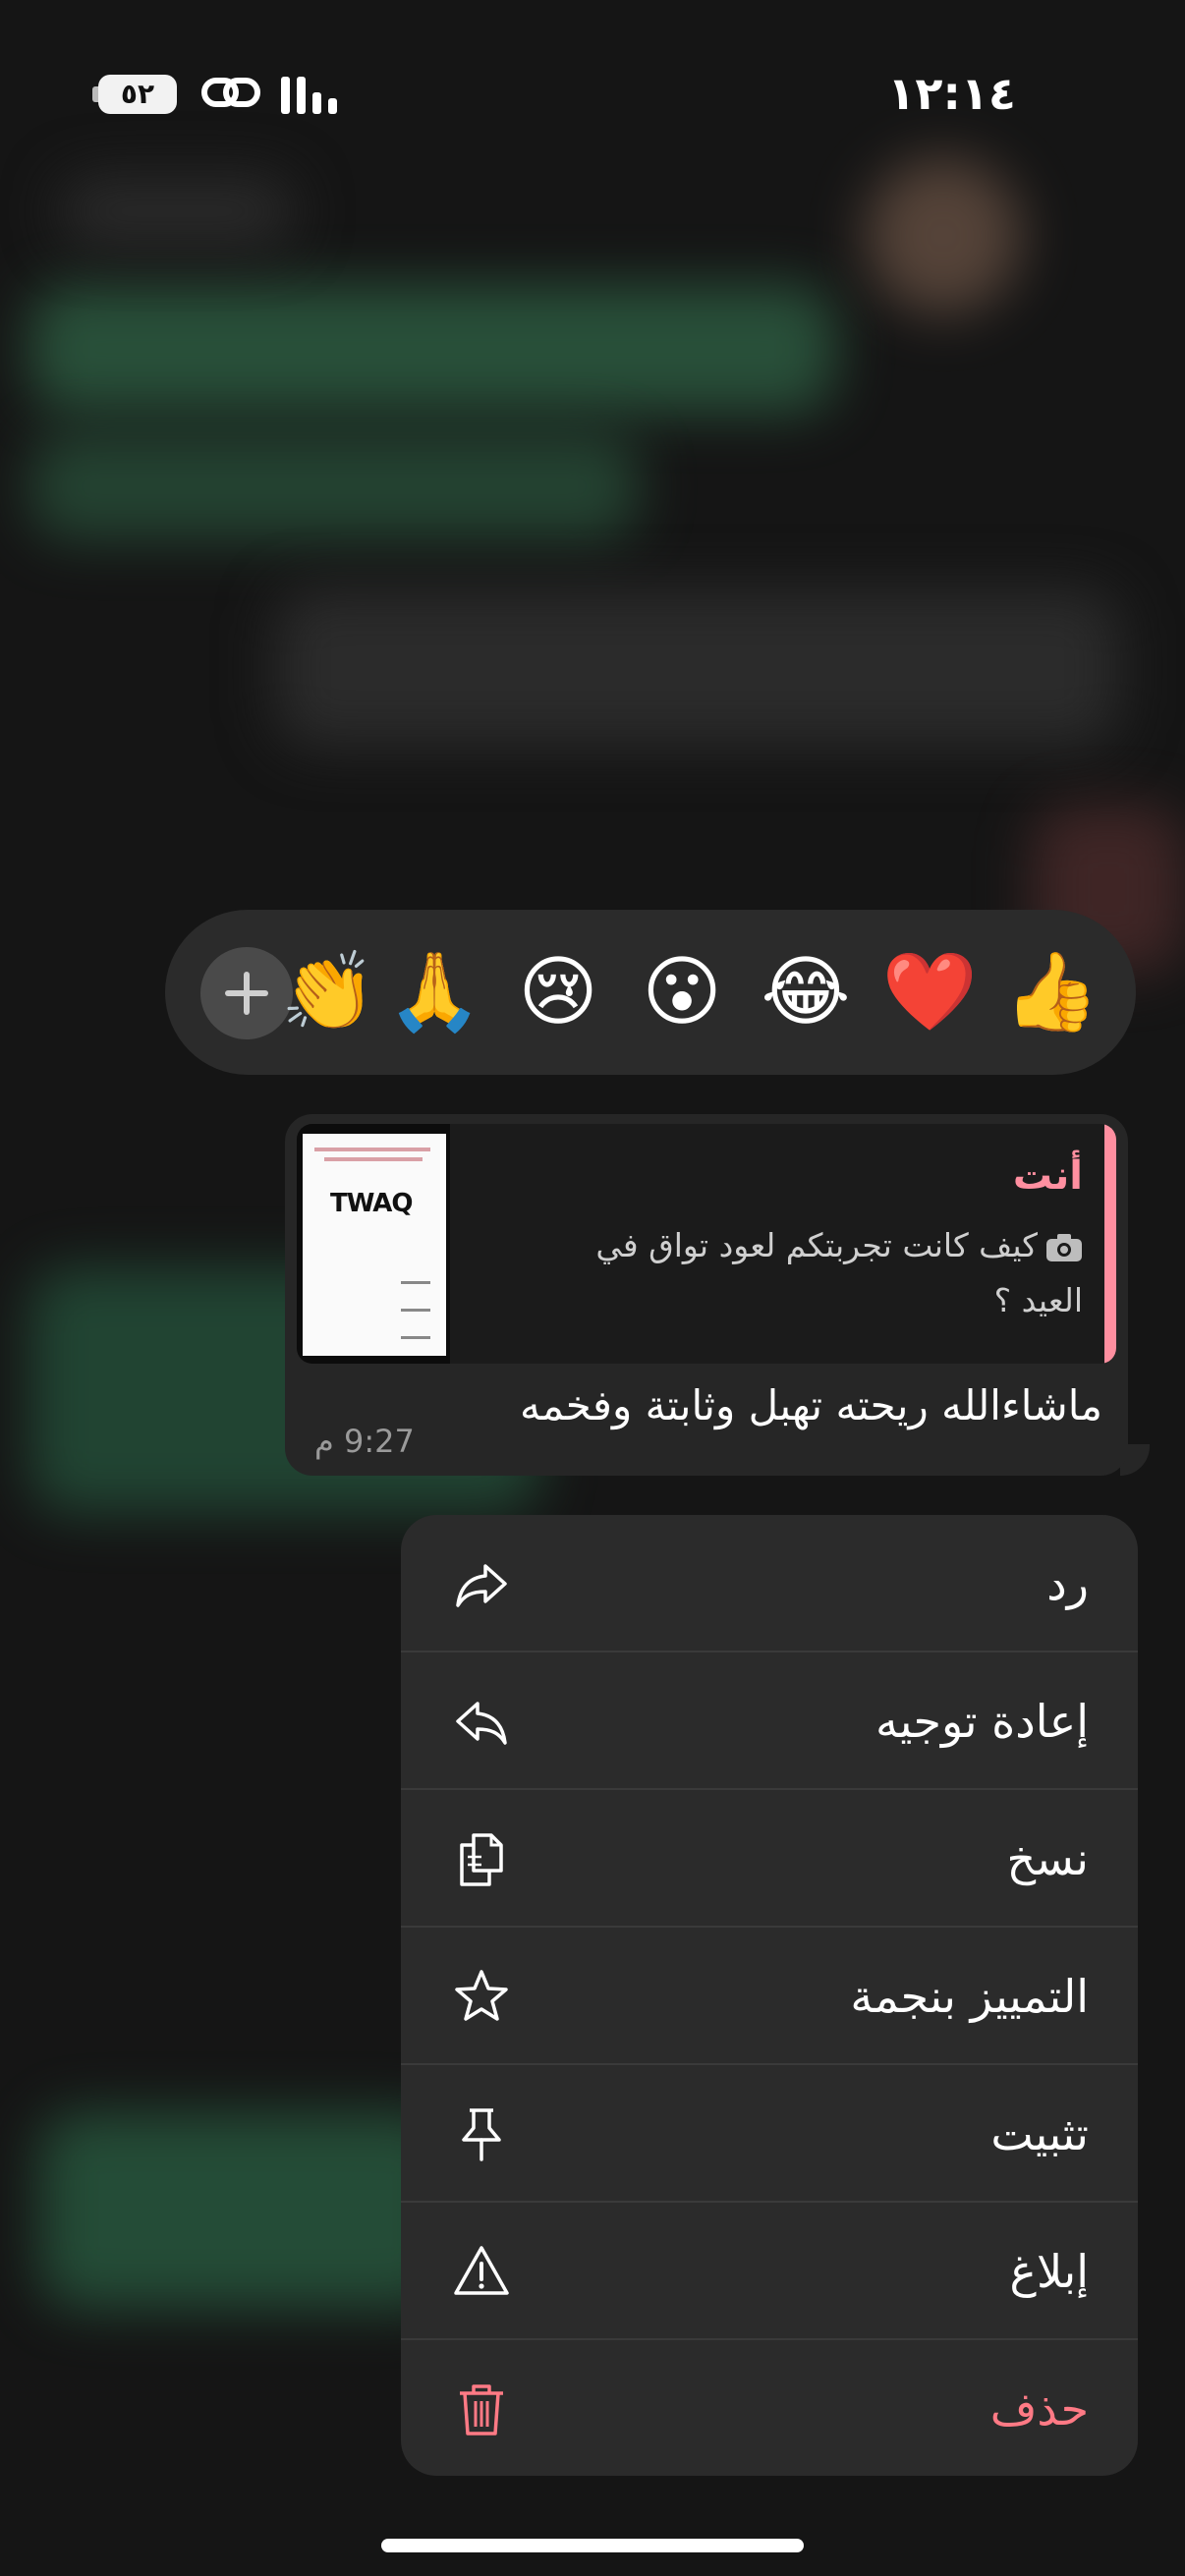 Image resolution: width=1185 pixels, height=2576 pixels. Describe the element at coordinates (231, 92) in the screenshot. I see `link-icon` at that location.